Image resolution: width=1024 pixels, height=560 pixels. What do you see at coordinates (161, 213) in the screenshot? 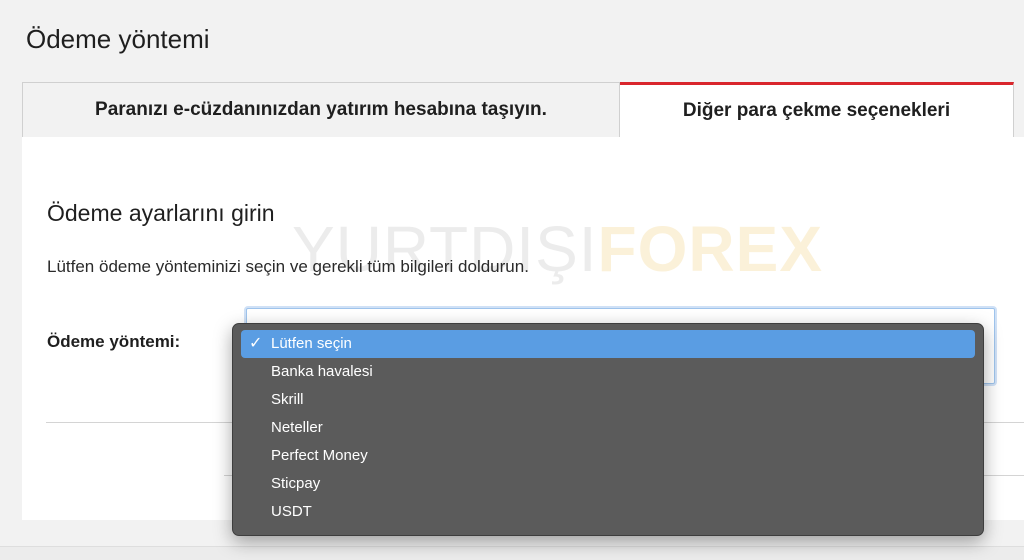
I see `section-title: Ödeme ayarlarını girin` at bounding box center [161, 213].